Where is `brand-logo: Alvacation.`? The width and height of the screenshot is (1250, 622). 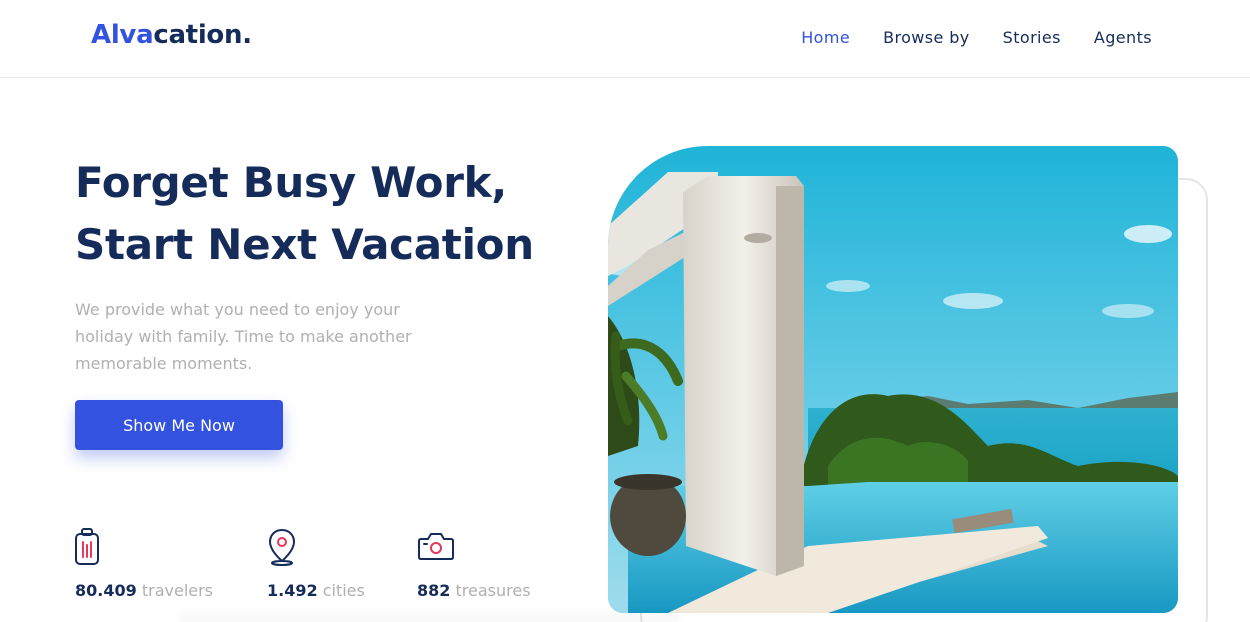 brand-logo: Alvacation. is located at coordinates (171, 35).